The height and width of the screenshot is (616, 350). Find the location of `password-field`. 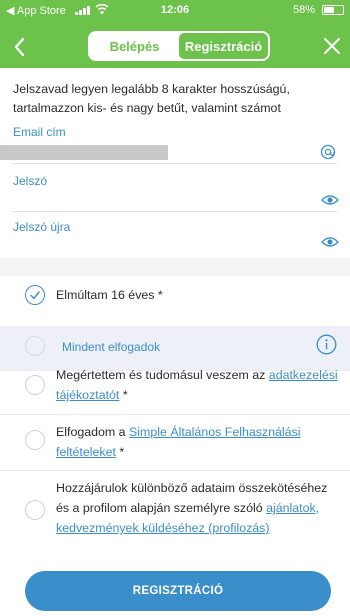

password-field is located at coordinates (163, 196).